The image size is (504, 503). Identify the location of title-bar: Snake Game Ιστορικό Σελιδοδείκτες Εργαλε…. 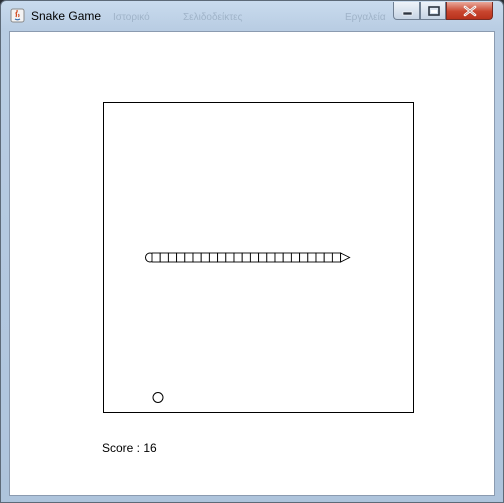
(252, 16).